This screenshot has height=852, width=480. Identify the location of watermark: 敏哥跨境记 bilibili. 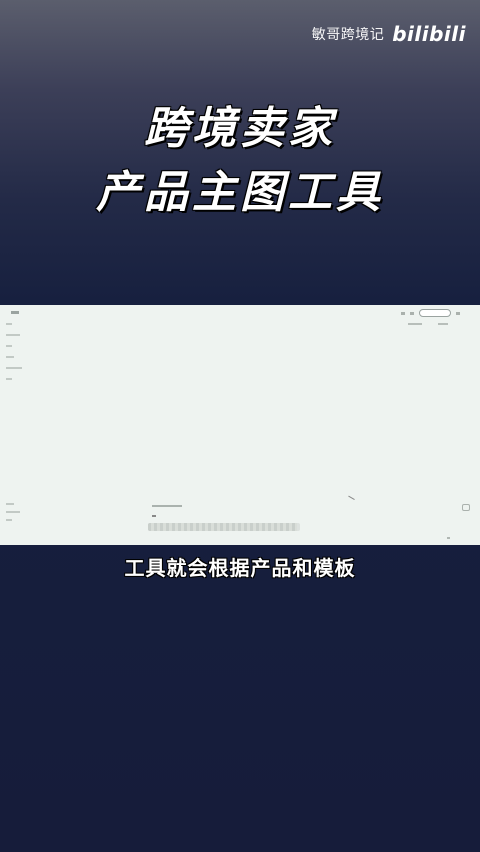
(389, 34).